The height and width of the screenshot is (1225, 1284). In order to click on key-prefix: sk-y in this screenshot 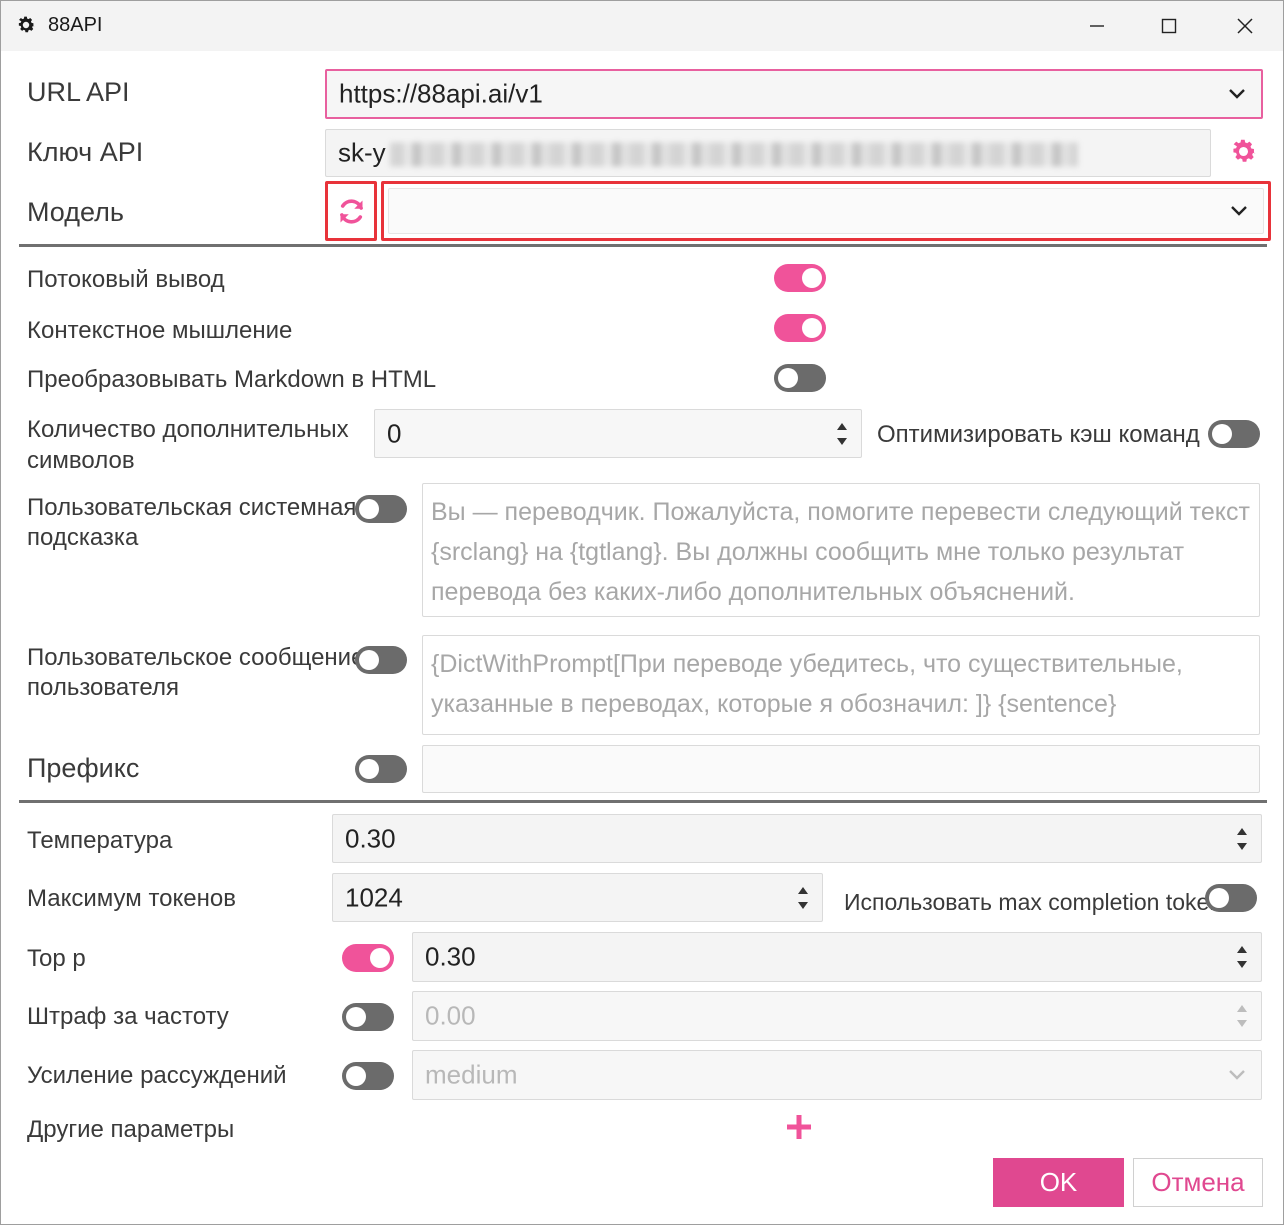, I will do `click(362, 152)`.